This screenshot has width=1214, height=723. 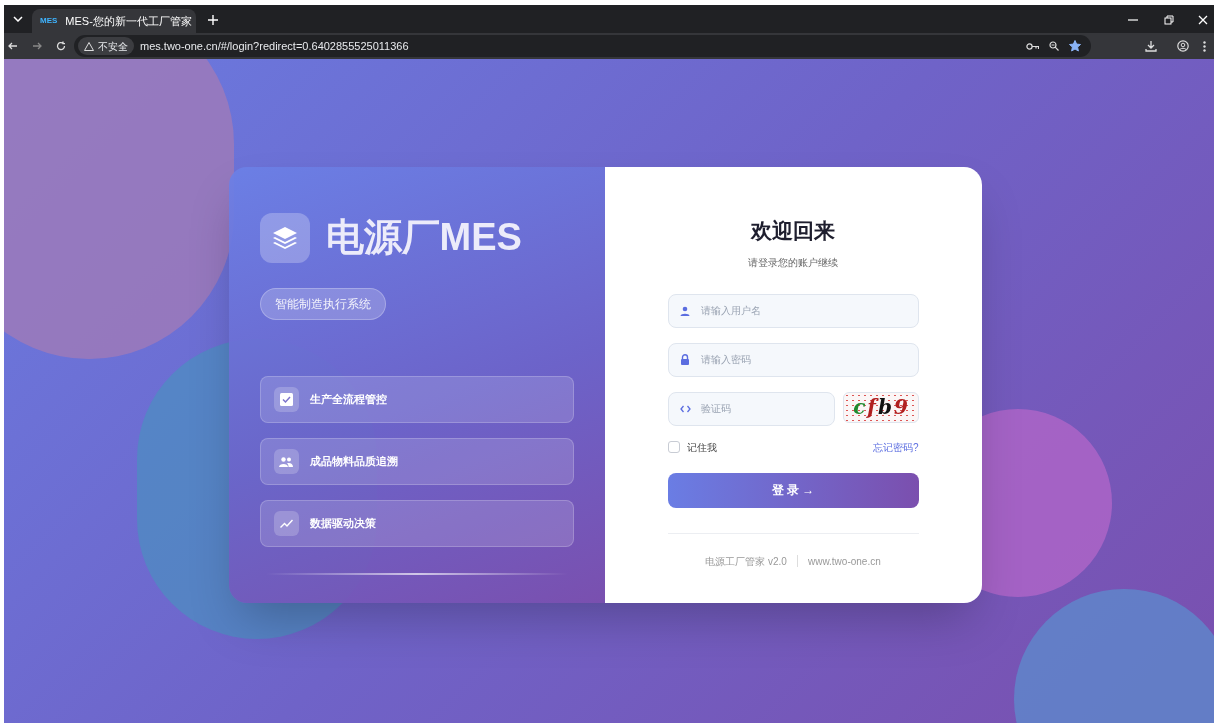 I want to click on layers-icon, so click(x=284, y=237).